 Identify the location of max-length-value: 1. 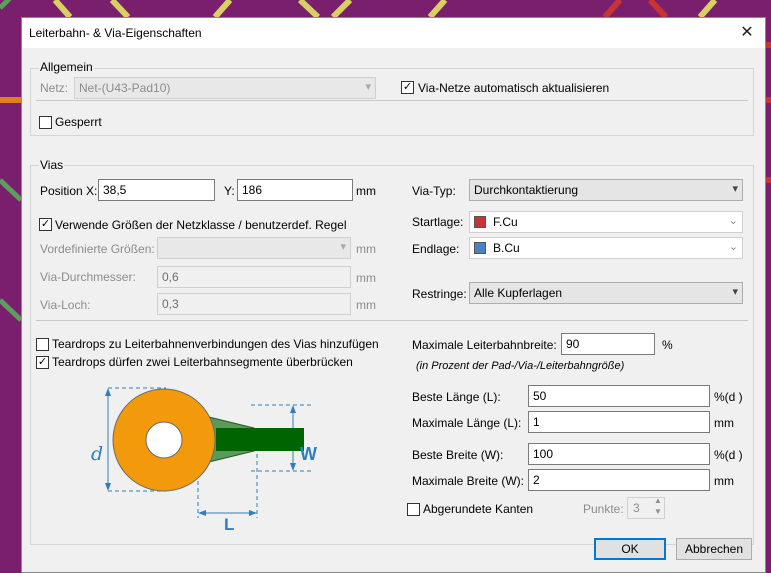
(536, 422).